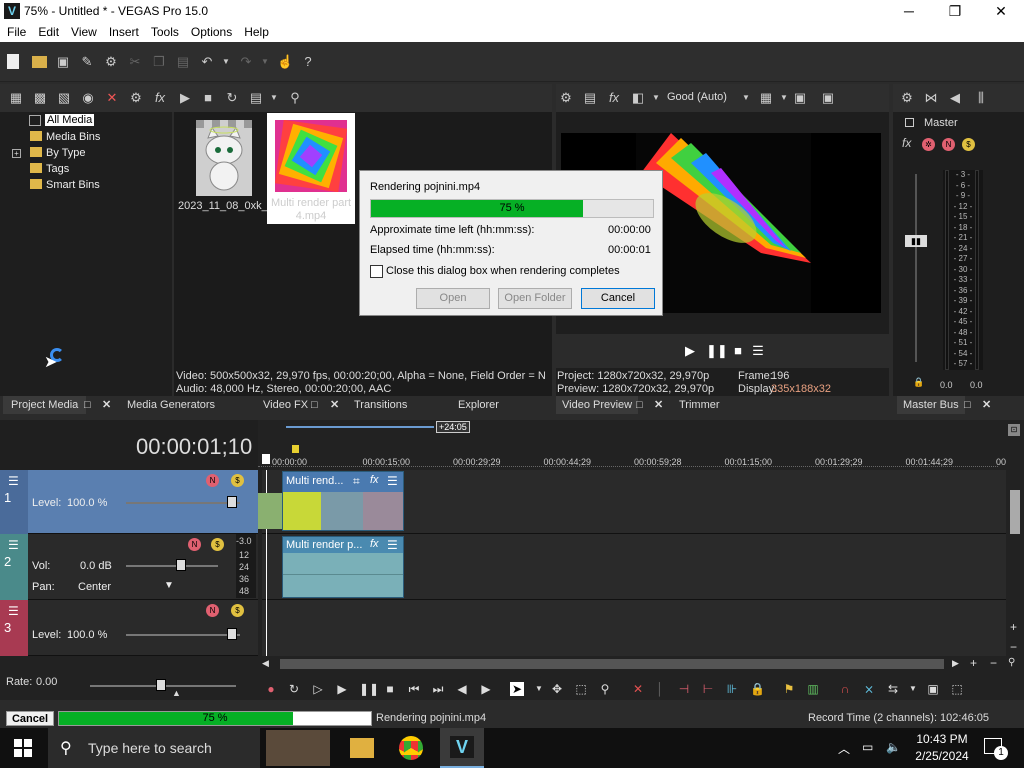 This screenshot has width=1024, height=768. I want to click on play-from-start-icon: ▷, so click(318, 689).